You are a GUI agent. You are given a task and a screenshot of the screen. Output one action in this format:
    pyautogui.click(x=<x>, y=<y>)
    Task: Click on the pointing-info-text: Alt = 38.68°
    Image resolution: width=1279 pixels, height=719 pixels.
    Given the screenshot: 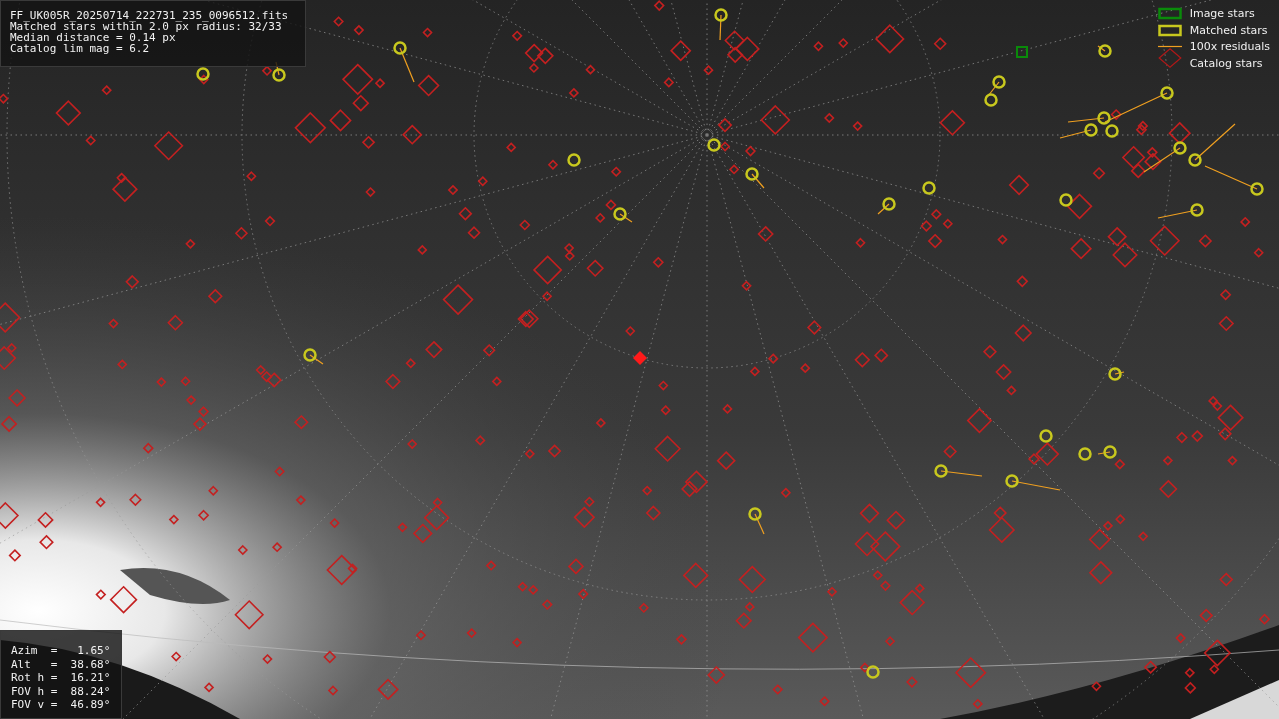 What is the action you would take?
    pyautogui.click(x=61, y=664)
    